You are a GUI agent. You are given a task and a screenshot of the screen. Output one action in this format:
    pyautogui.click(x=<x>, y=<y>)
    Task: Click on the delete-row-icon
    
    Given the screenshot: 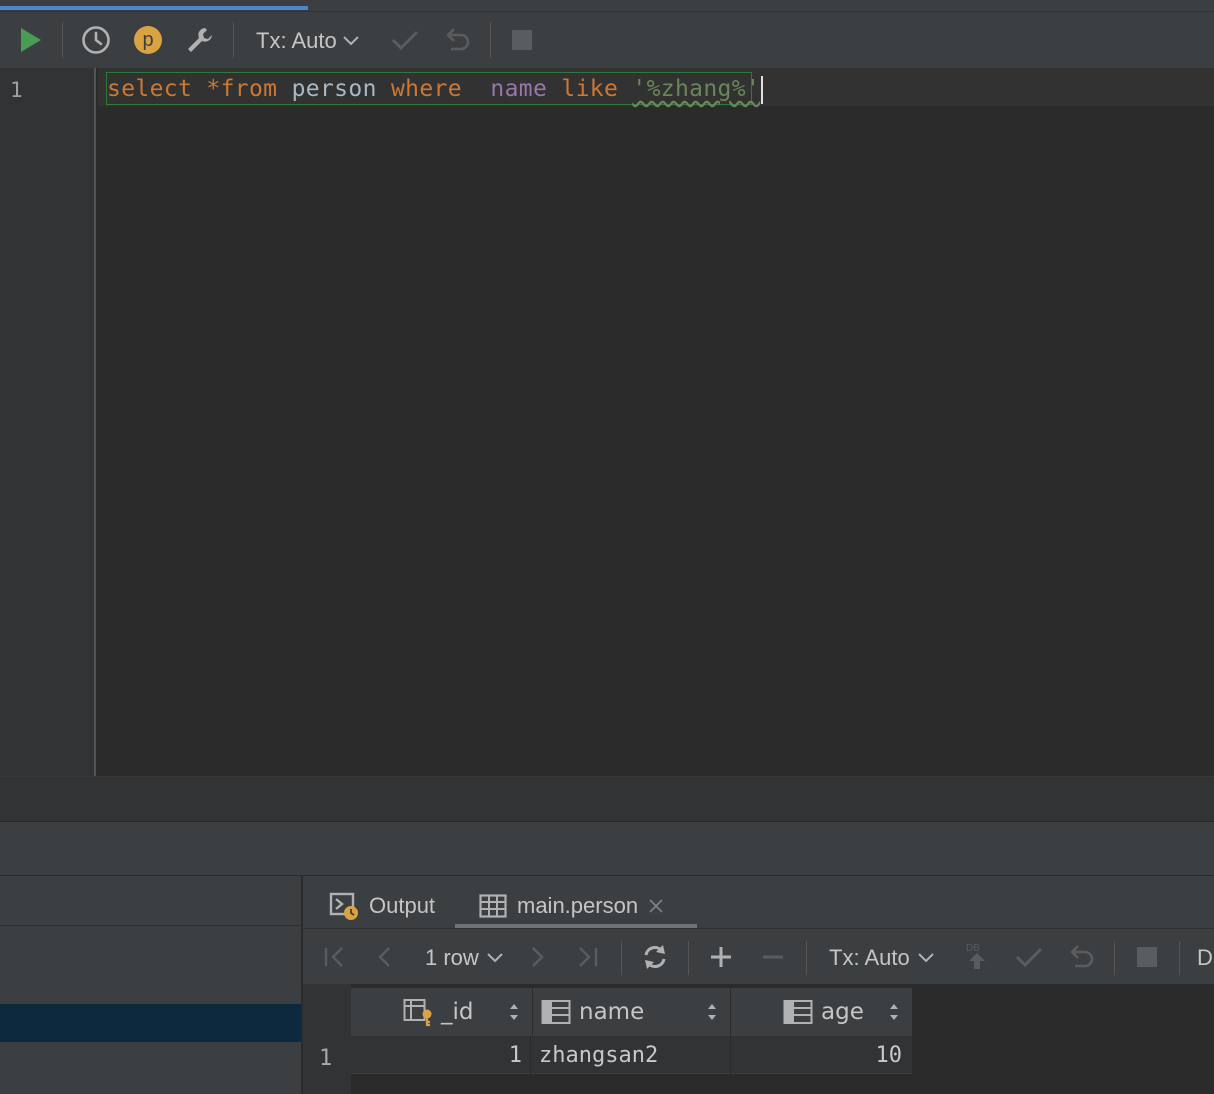 What is the action you would take?
    pyautogui.click(x=773, y=957)
    